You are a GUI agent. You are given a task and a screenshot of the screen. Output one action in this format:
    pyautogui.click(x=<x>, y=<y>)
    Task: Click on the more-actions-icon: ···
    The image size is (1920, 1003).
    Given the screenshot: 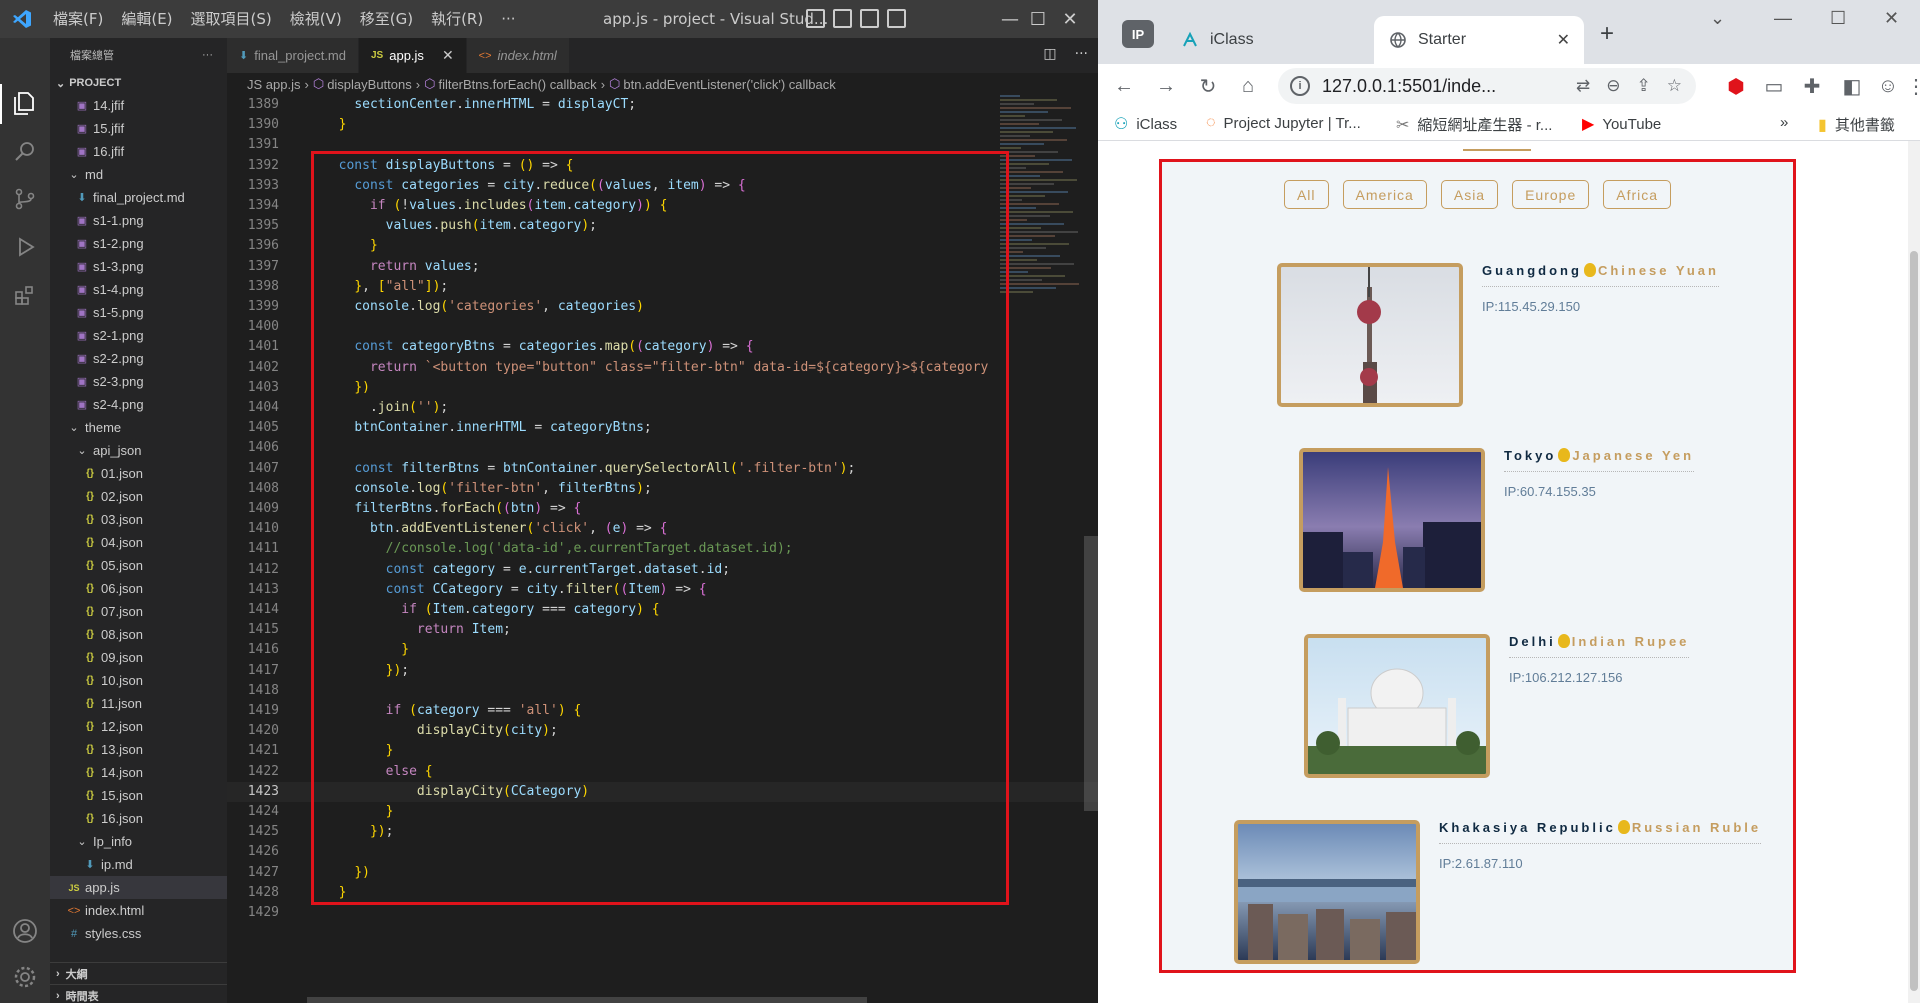 What is the action you would take?
    pyautogui.click(x=1081, y=54)
    